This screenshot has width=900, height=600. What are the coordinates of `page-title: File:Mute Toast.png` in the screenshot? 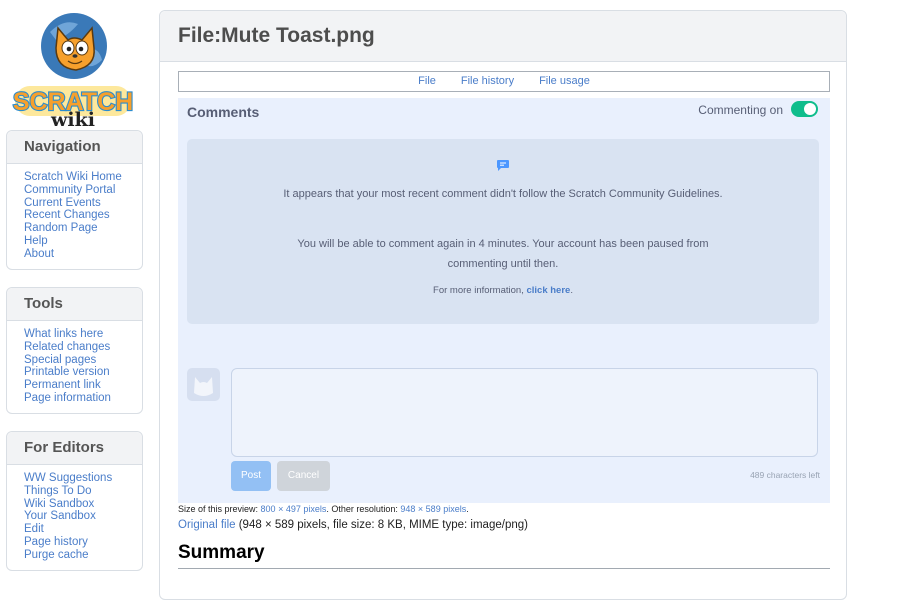 It's located at (276, 35).